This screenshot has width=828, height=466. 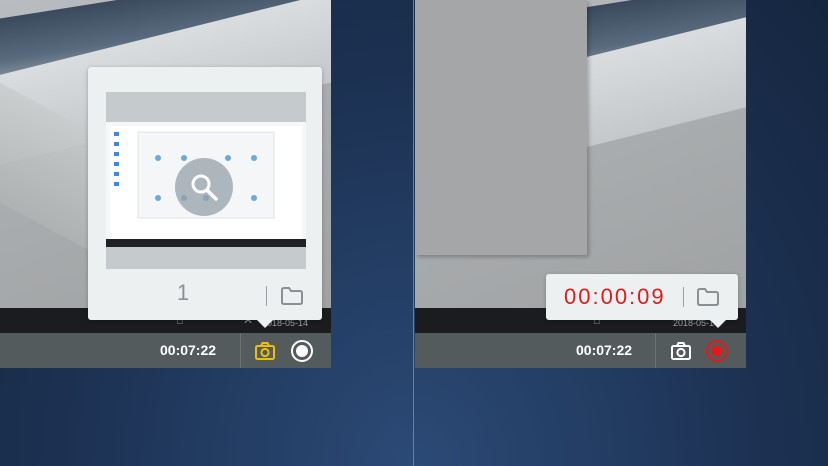 What do you see at coordinates (183, 292) in the screenshot?
I see `screenshot-count: 1` at bounding box center [183, 292].